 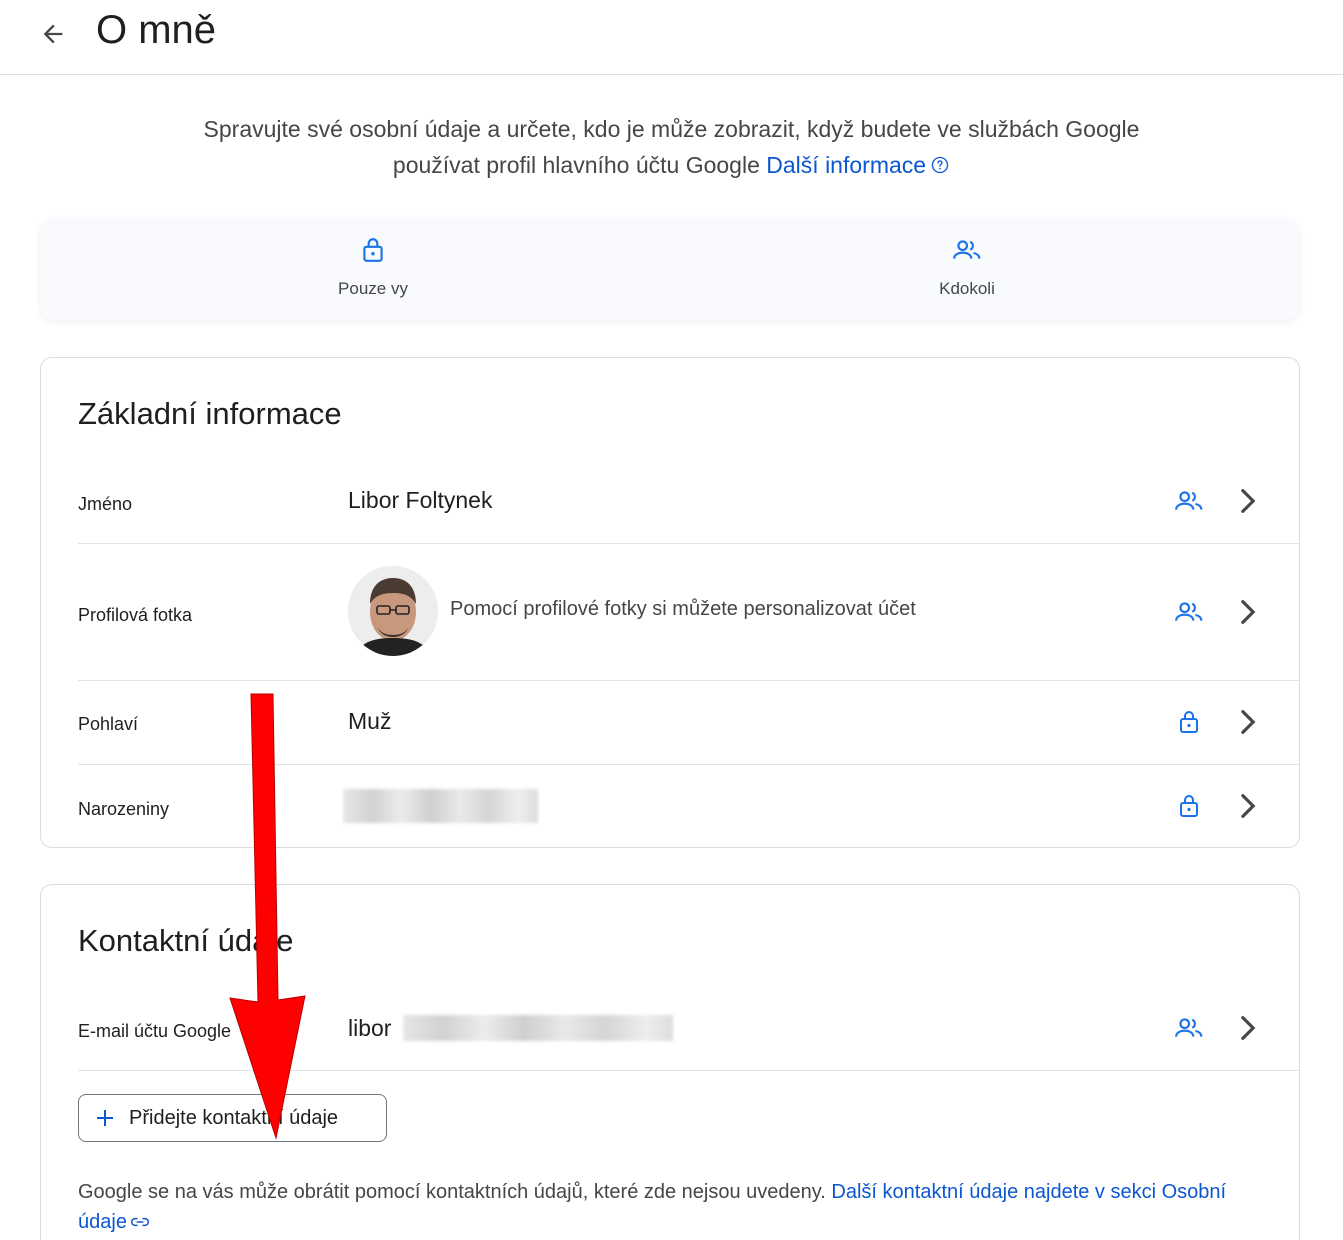 I want to click on add-contact-info-button: Přidejte kontaktní údaje, so click(x=232, y=1118).